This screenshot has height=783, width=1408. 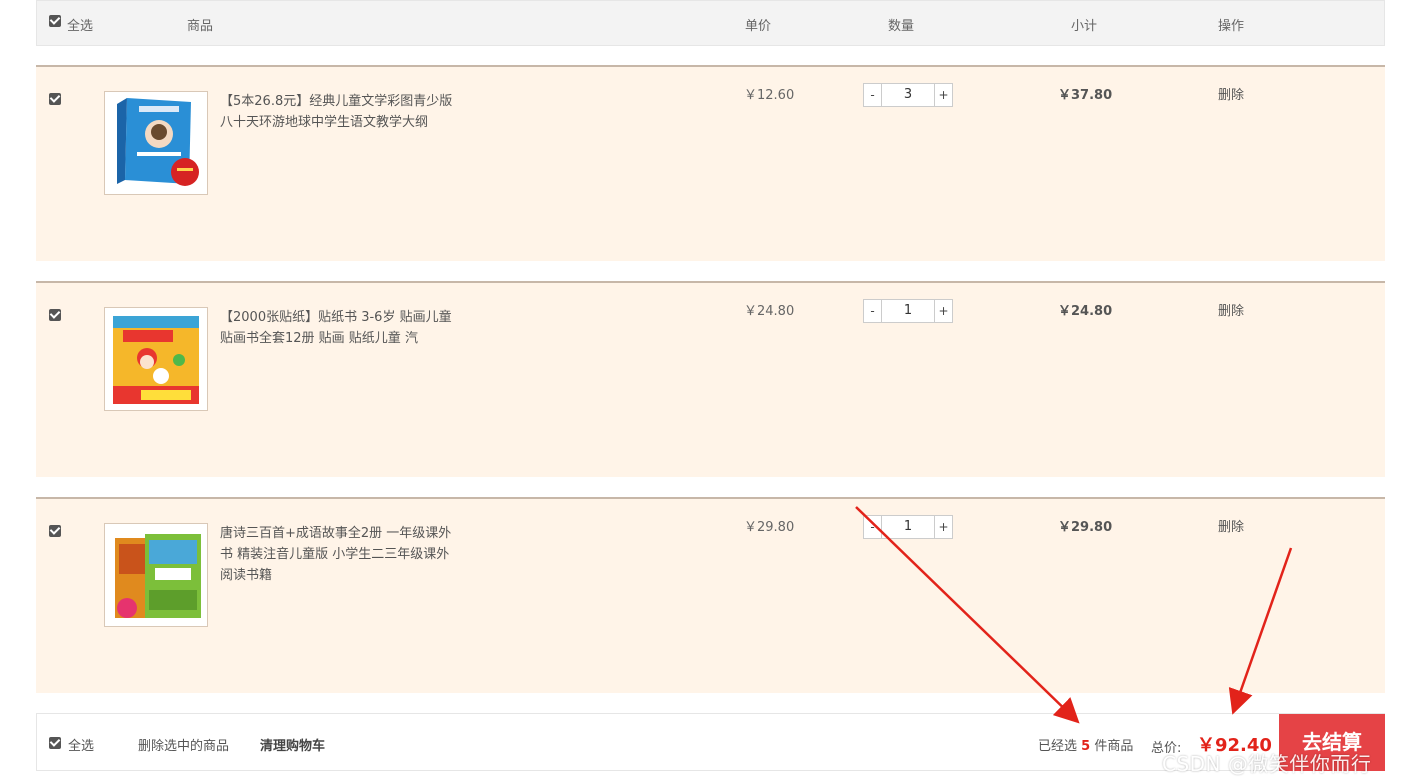 What do you see at coordinates (1112, 746) in the screenshot?
I see `selected-suffix: 件商品` at bounding box center [1112, 746].